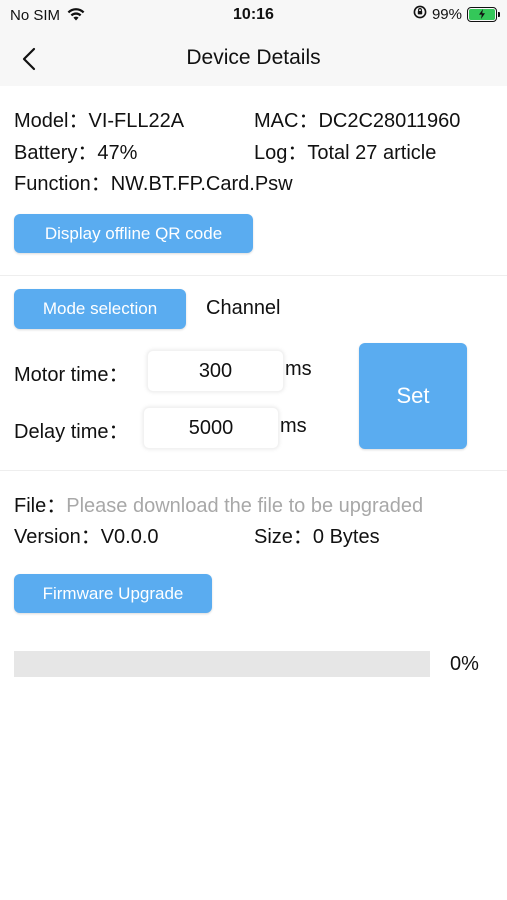  What do you see at coordinates (286, 121) in the screenshot?
I see `mac-label: MAC：` at bounding box center [286, 121].